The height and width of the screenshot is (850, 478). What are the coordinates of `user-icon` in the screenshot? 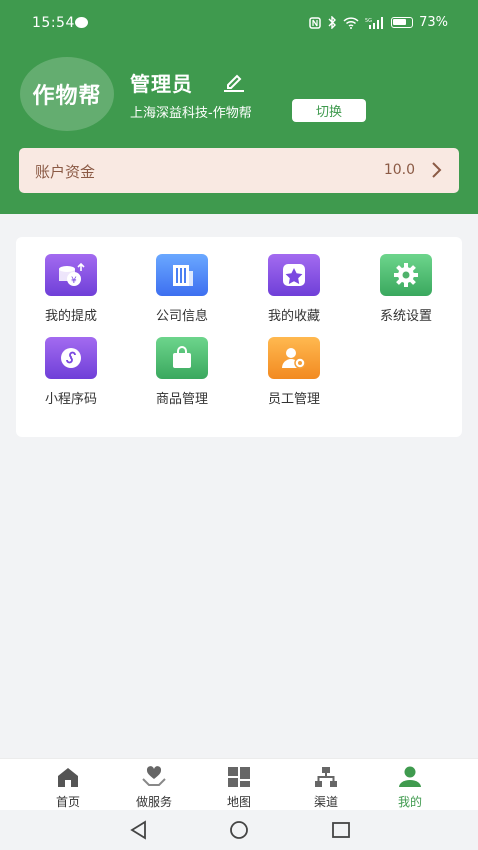 It's located at (410, 776).